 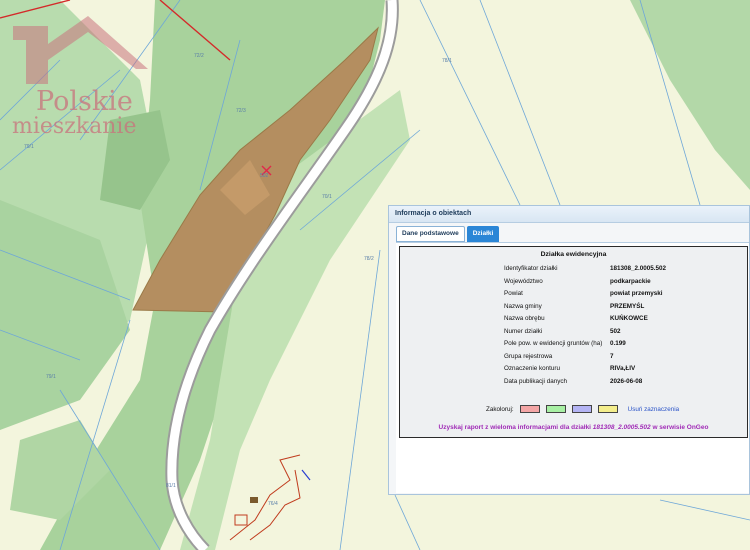 I want to click on info-row: Grupa rejestrowa 7, so click(x=559, y=356).